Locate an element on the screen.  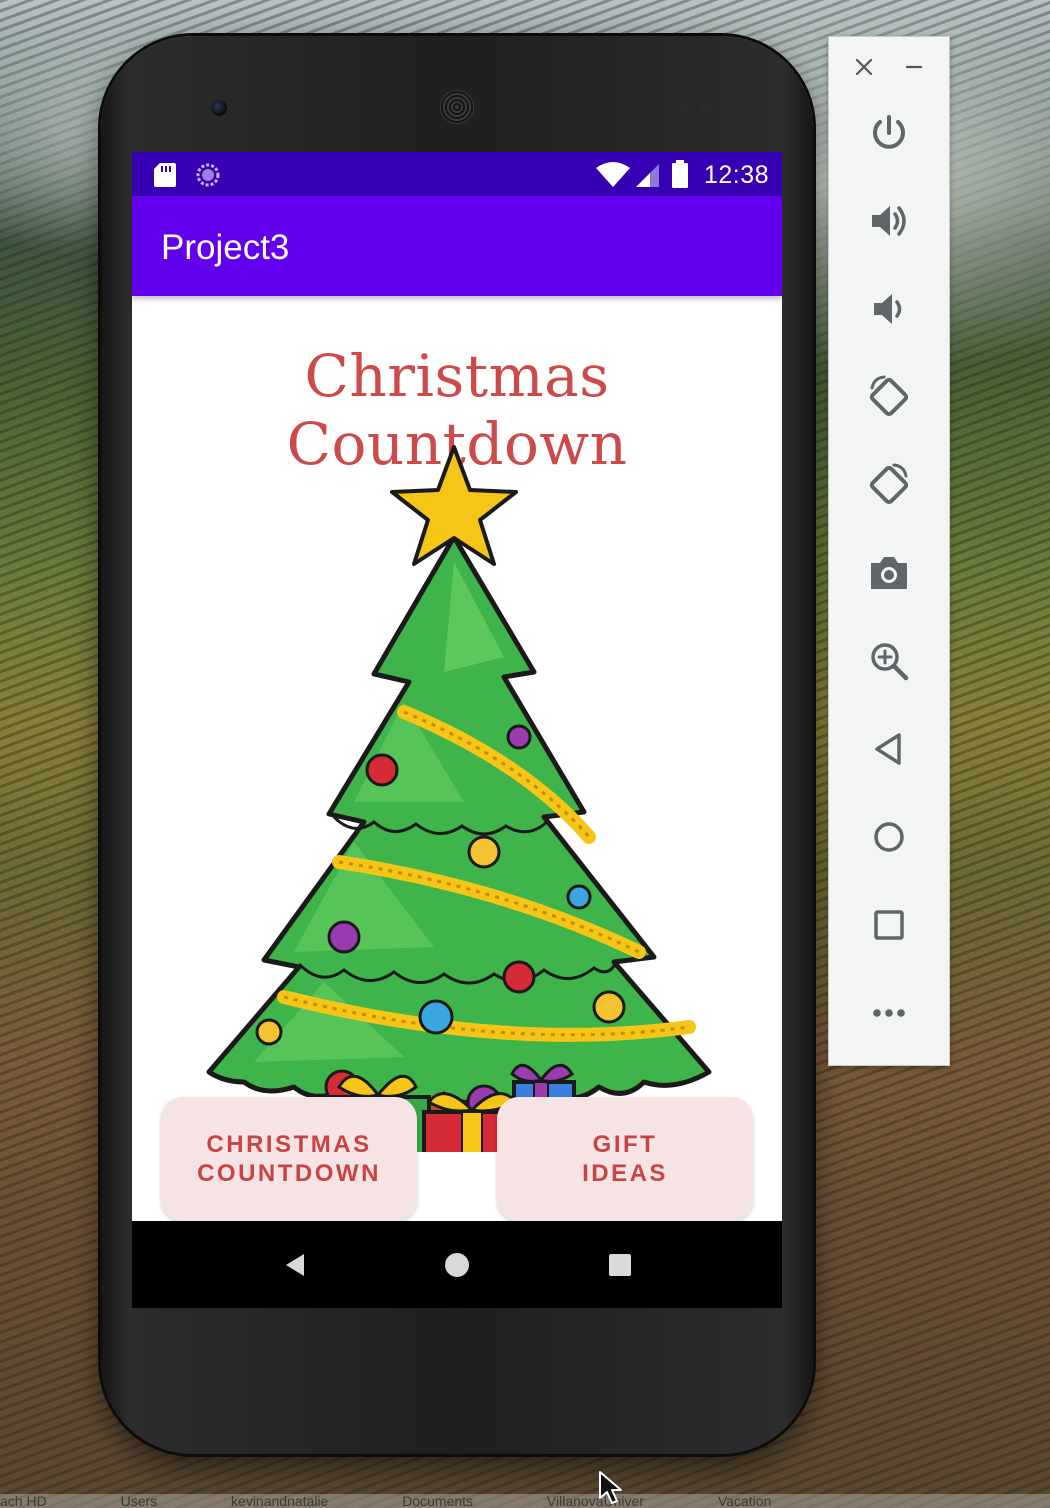
power-icon is located at coordinates (889, 132).